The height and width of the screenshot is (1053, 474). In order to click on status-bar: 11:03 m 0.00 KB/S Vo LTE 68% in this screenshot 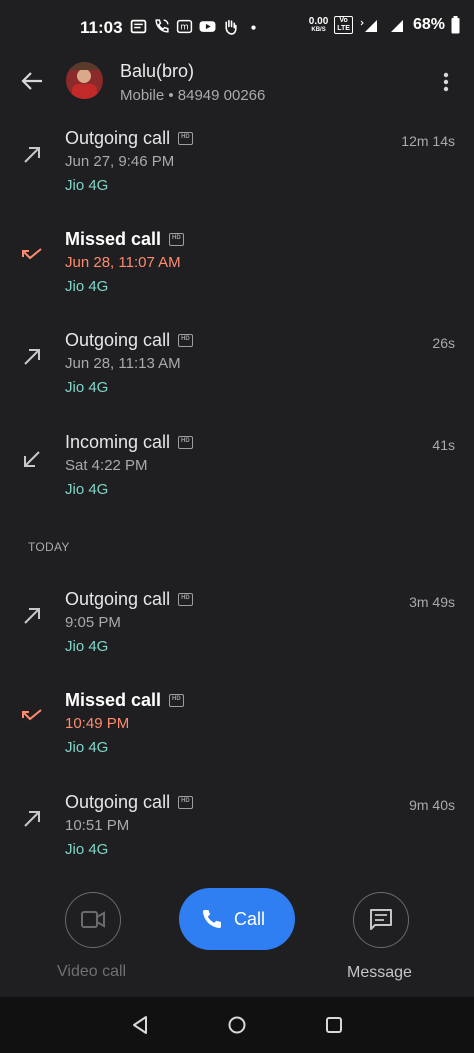, I will do `click(237, 28)`.